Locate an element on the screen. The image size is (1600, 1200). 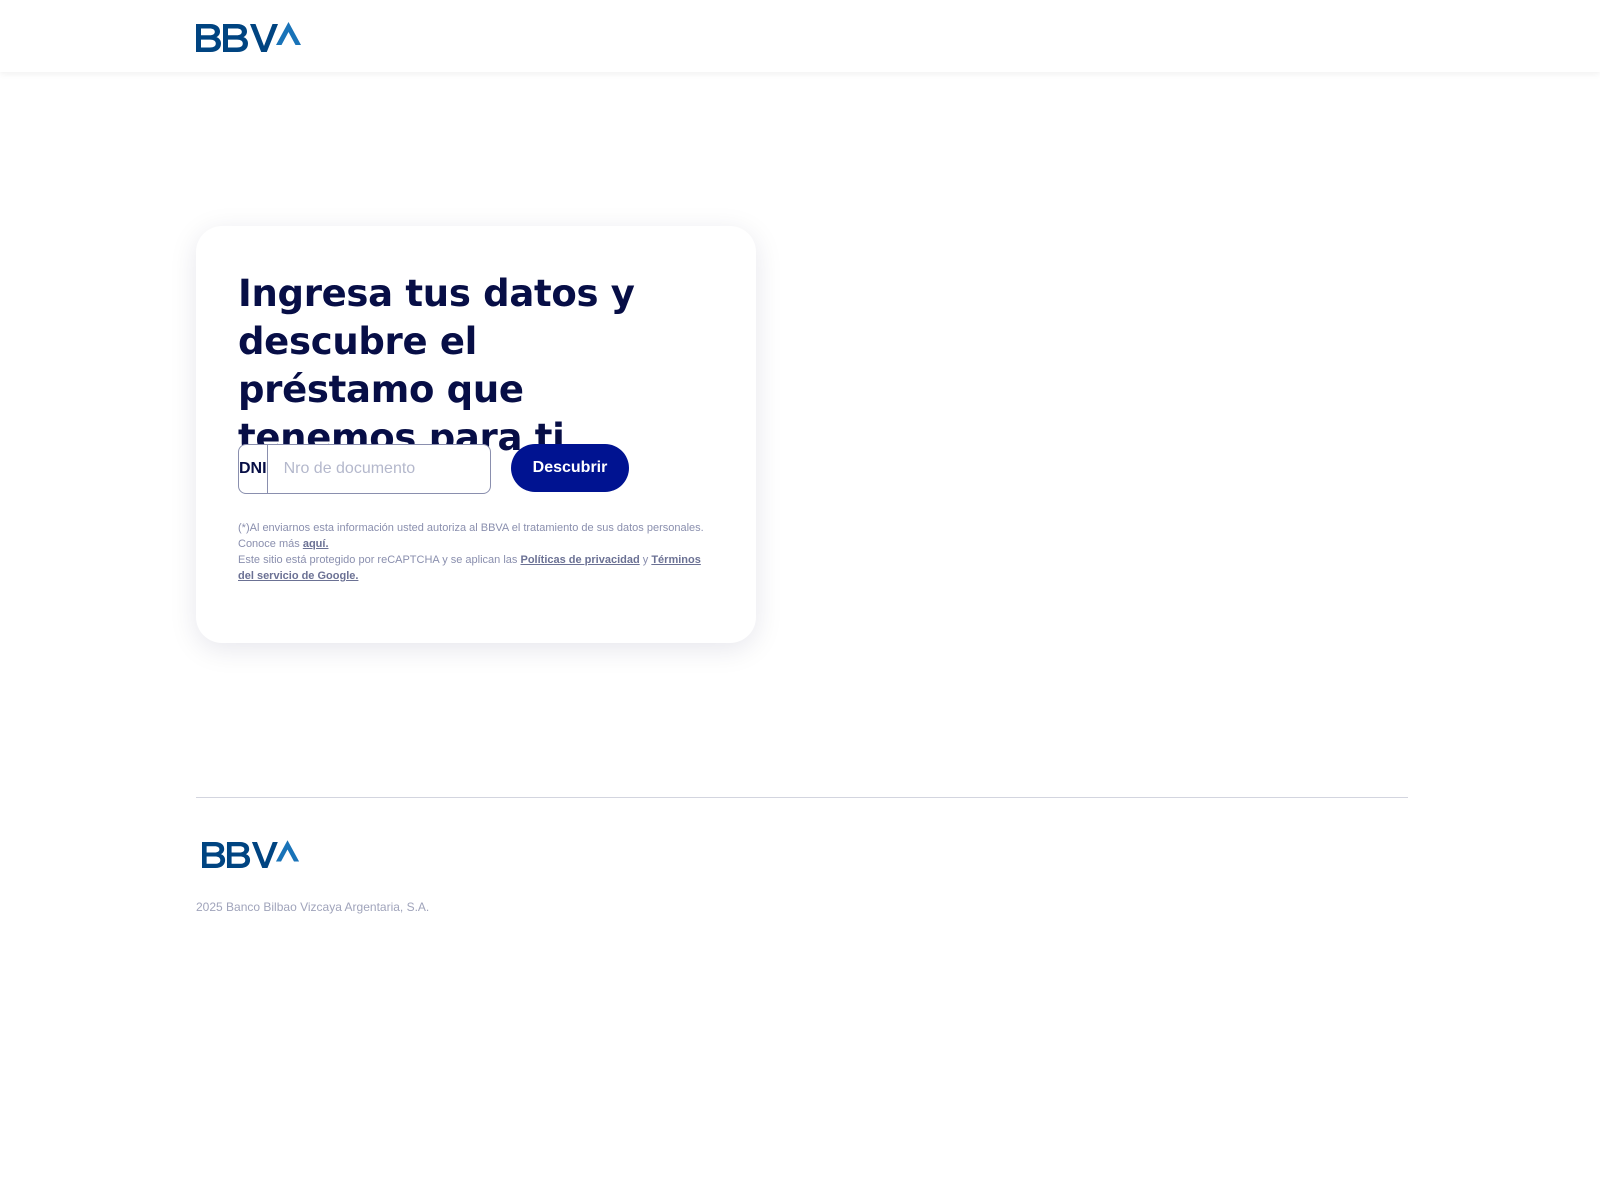
footer-divider is located at coordinates (802, 797).